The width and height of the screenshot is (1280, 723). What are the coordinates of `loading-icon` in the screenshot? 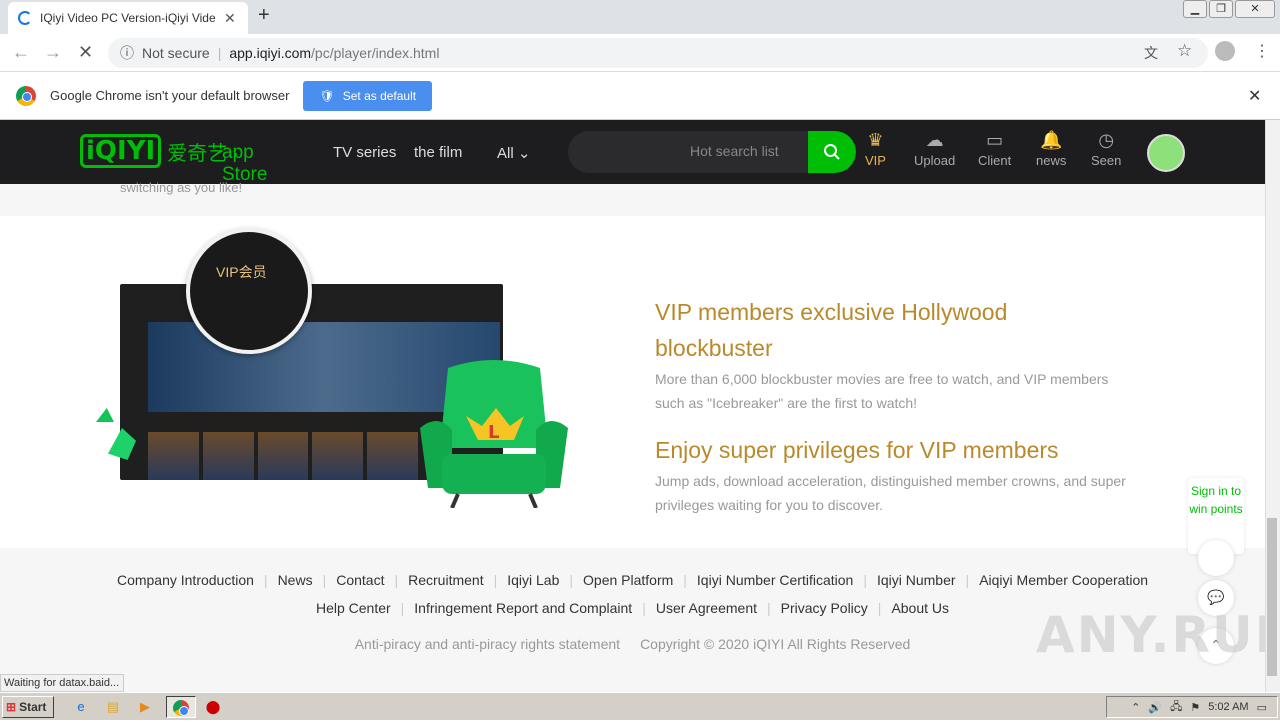 It's located at (25, 18).